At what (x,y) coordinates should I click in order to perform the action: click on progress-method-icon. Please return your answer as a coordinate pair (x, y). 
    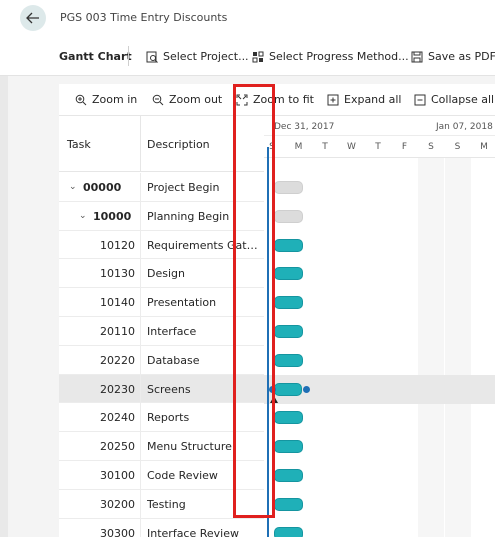
    Looking at the image, I should click on (258, 56).